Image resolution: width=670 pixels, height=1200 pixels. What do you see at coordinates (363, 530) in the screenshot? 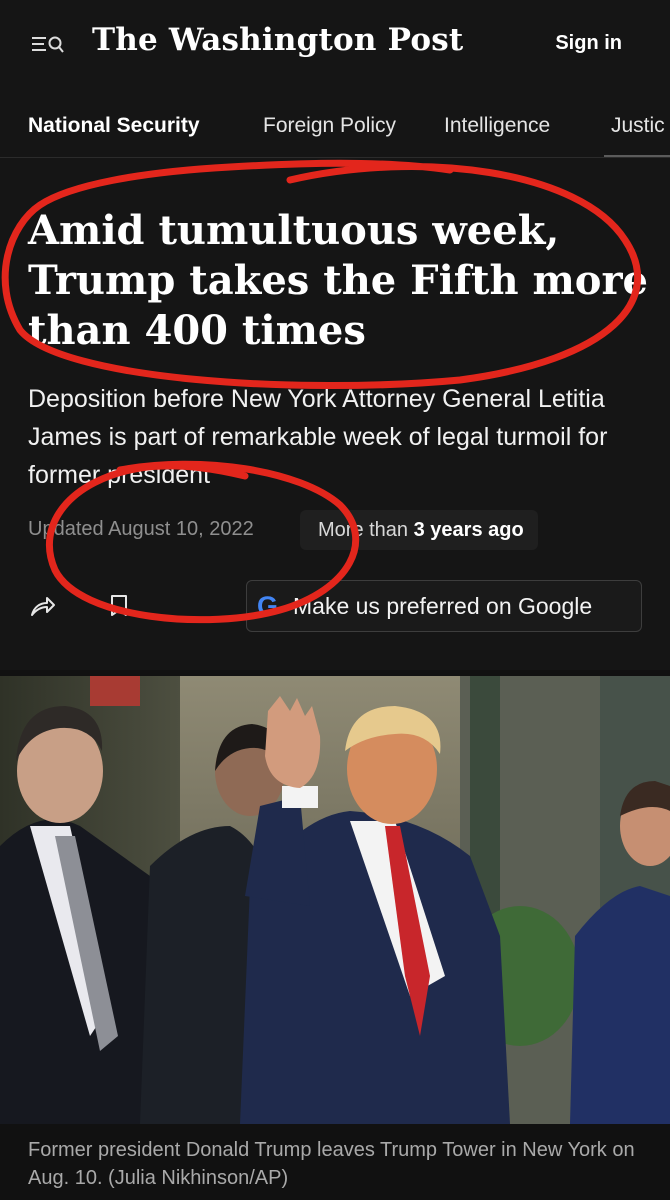
I see `age-prefix: More than` at bounding box center [363, 530].